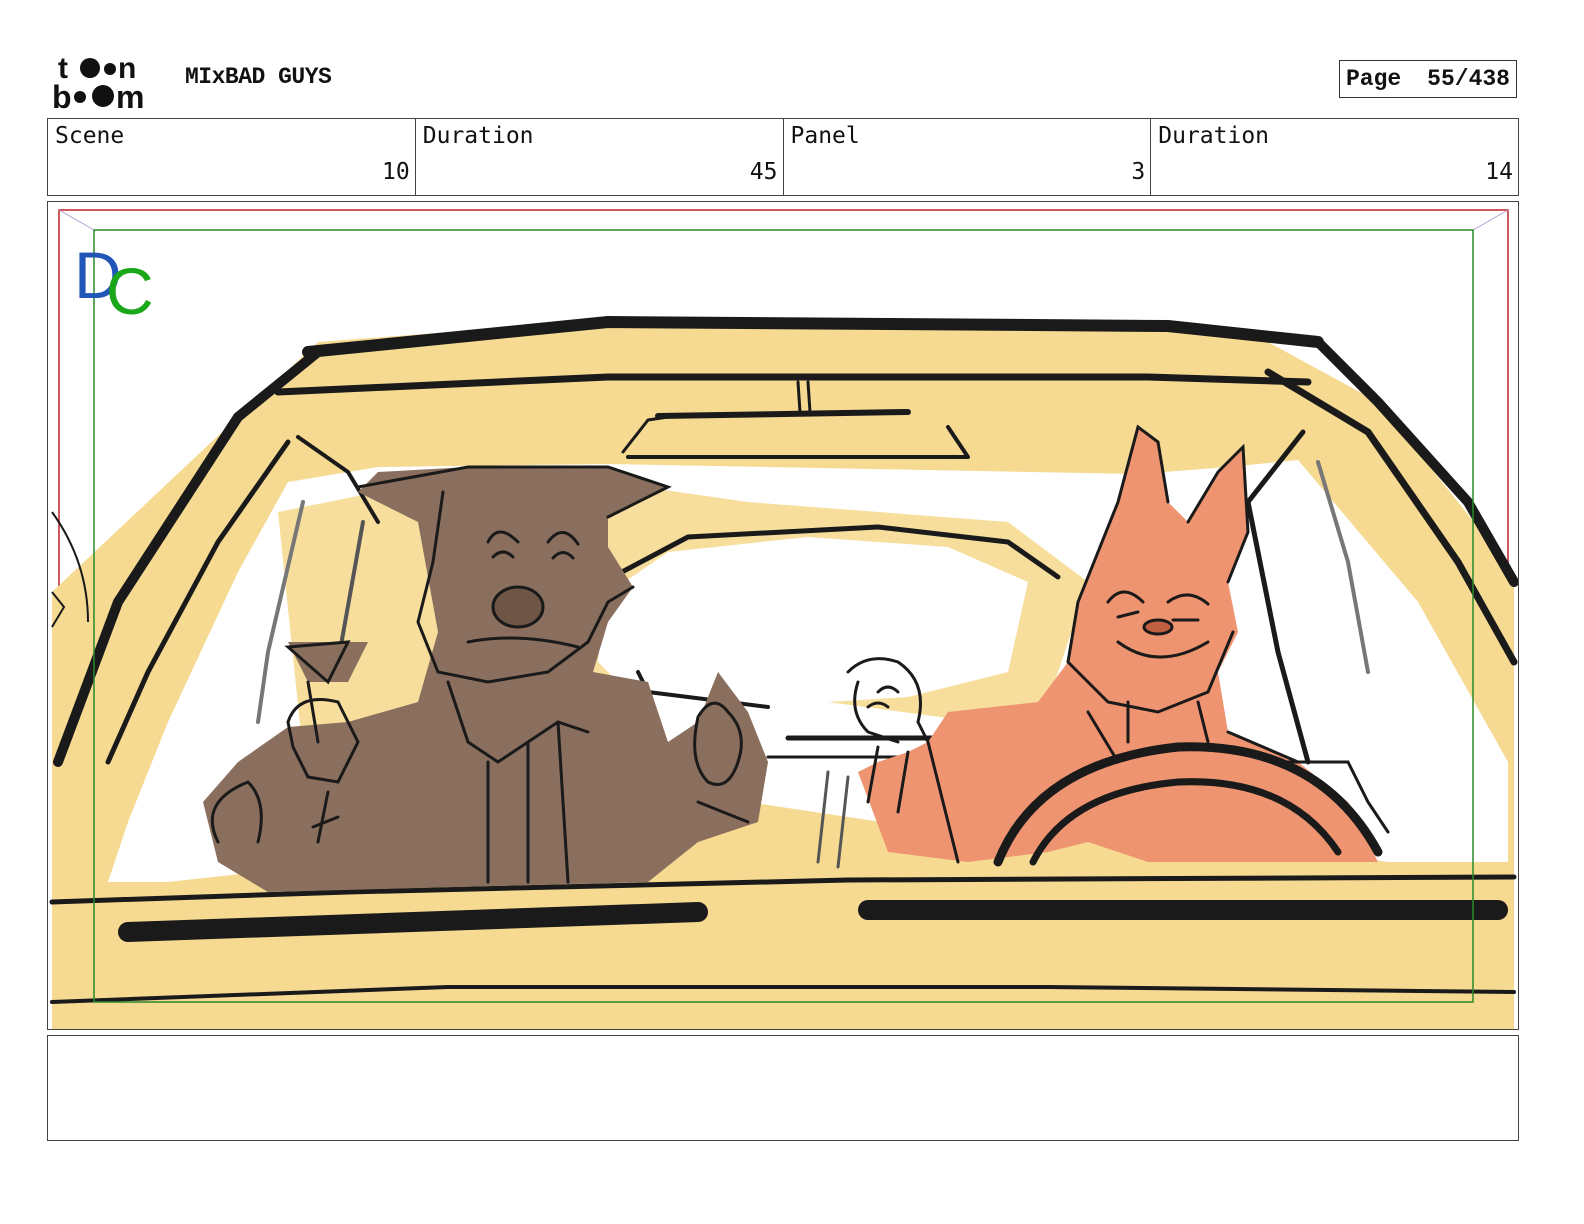 Image resolution: width=1584 pixels, height=1224 pixels. What do you see at coordinates (232, 157) in the screenshot?
I see `scene-cell: Scene 10` at bounding box center [232, 157].